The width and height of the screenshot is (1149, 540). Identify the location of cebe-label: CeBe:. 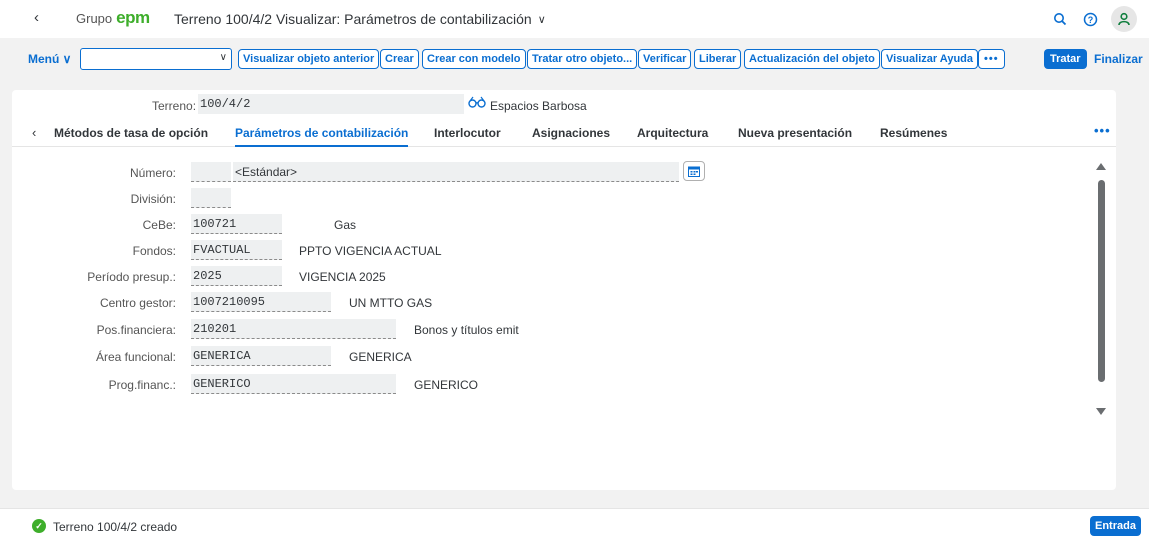
(159, 225).